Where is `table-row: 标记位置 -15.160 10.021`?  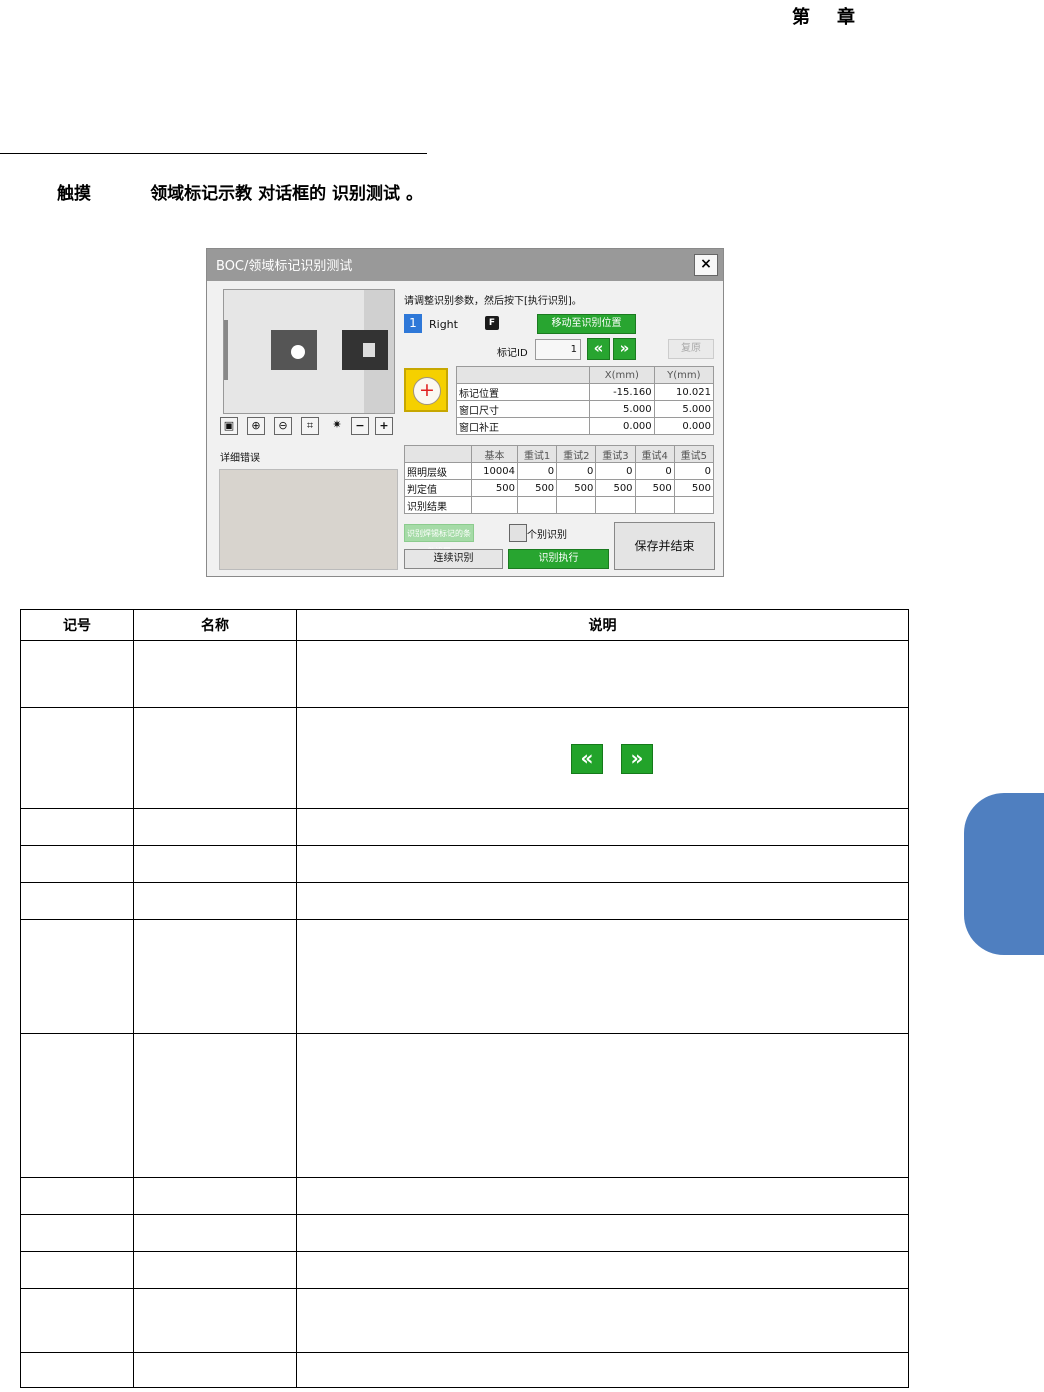 table-row: 标记位置 -15.160 10.021 is located at coordinates (585, 392).